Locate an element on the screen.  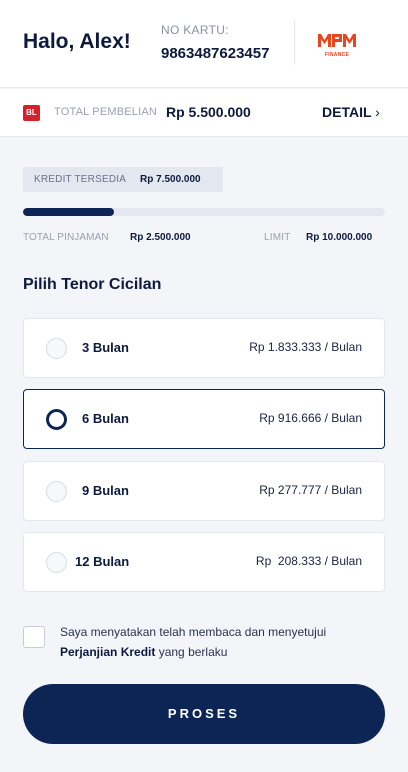
tenor-option-12: 12 Bulan Rp 208.333 / Bulan is located at coordinates (204, 562).